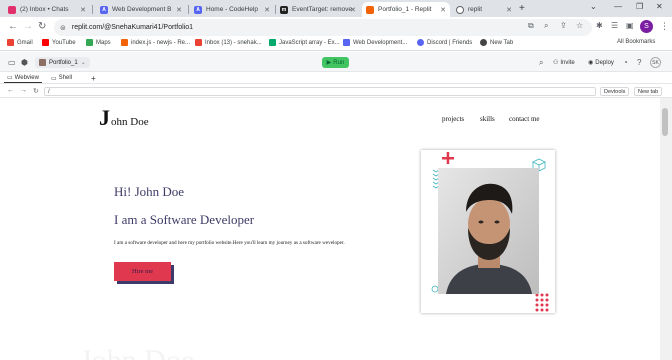 This screenshot has width=672, height=360. I want to click on play-icon: ▶, so click(329, 63).